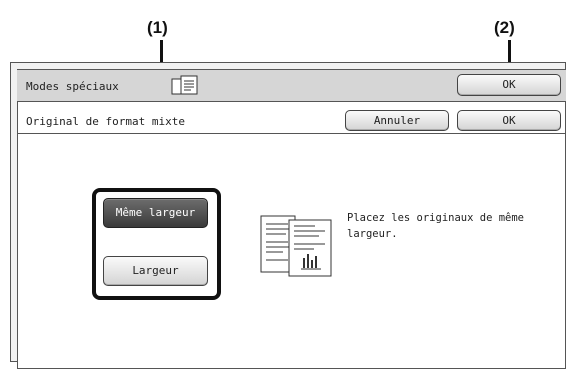 This screenshot has width=569, height=369. What do you see at coordinates (105, 121) in the screenshot?
I see `subheader-title: Original de format mixte` at bounding box center [105, 121].